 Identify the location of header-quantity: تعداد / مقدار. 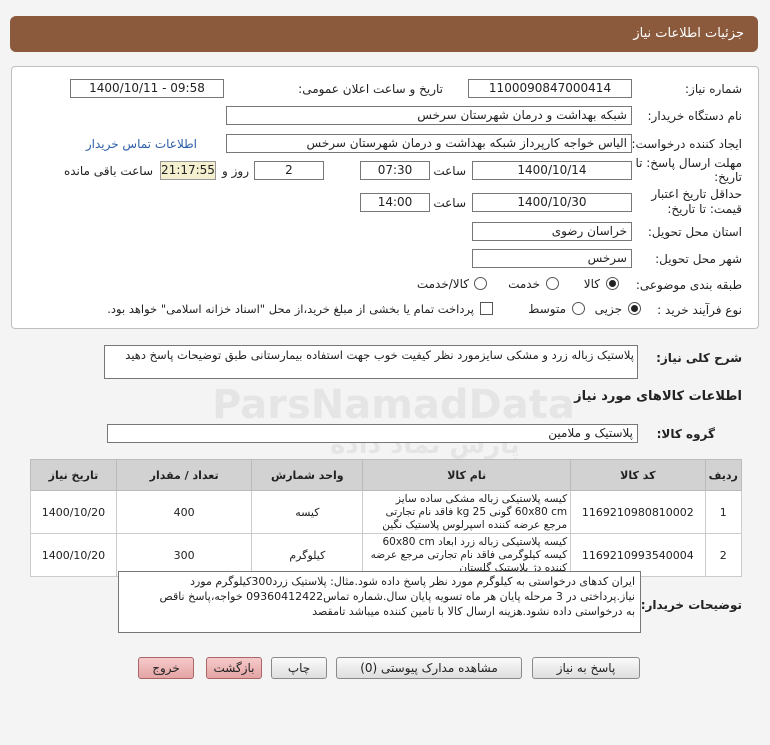
(184, 475).